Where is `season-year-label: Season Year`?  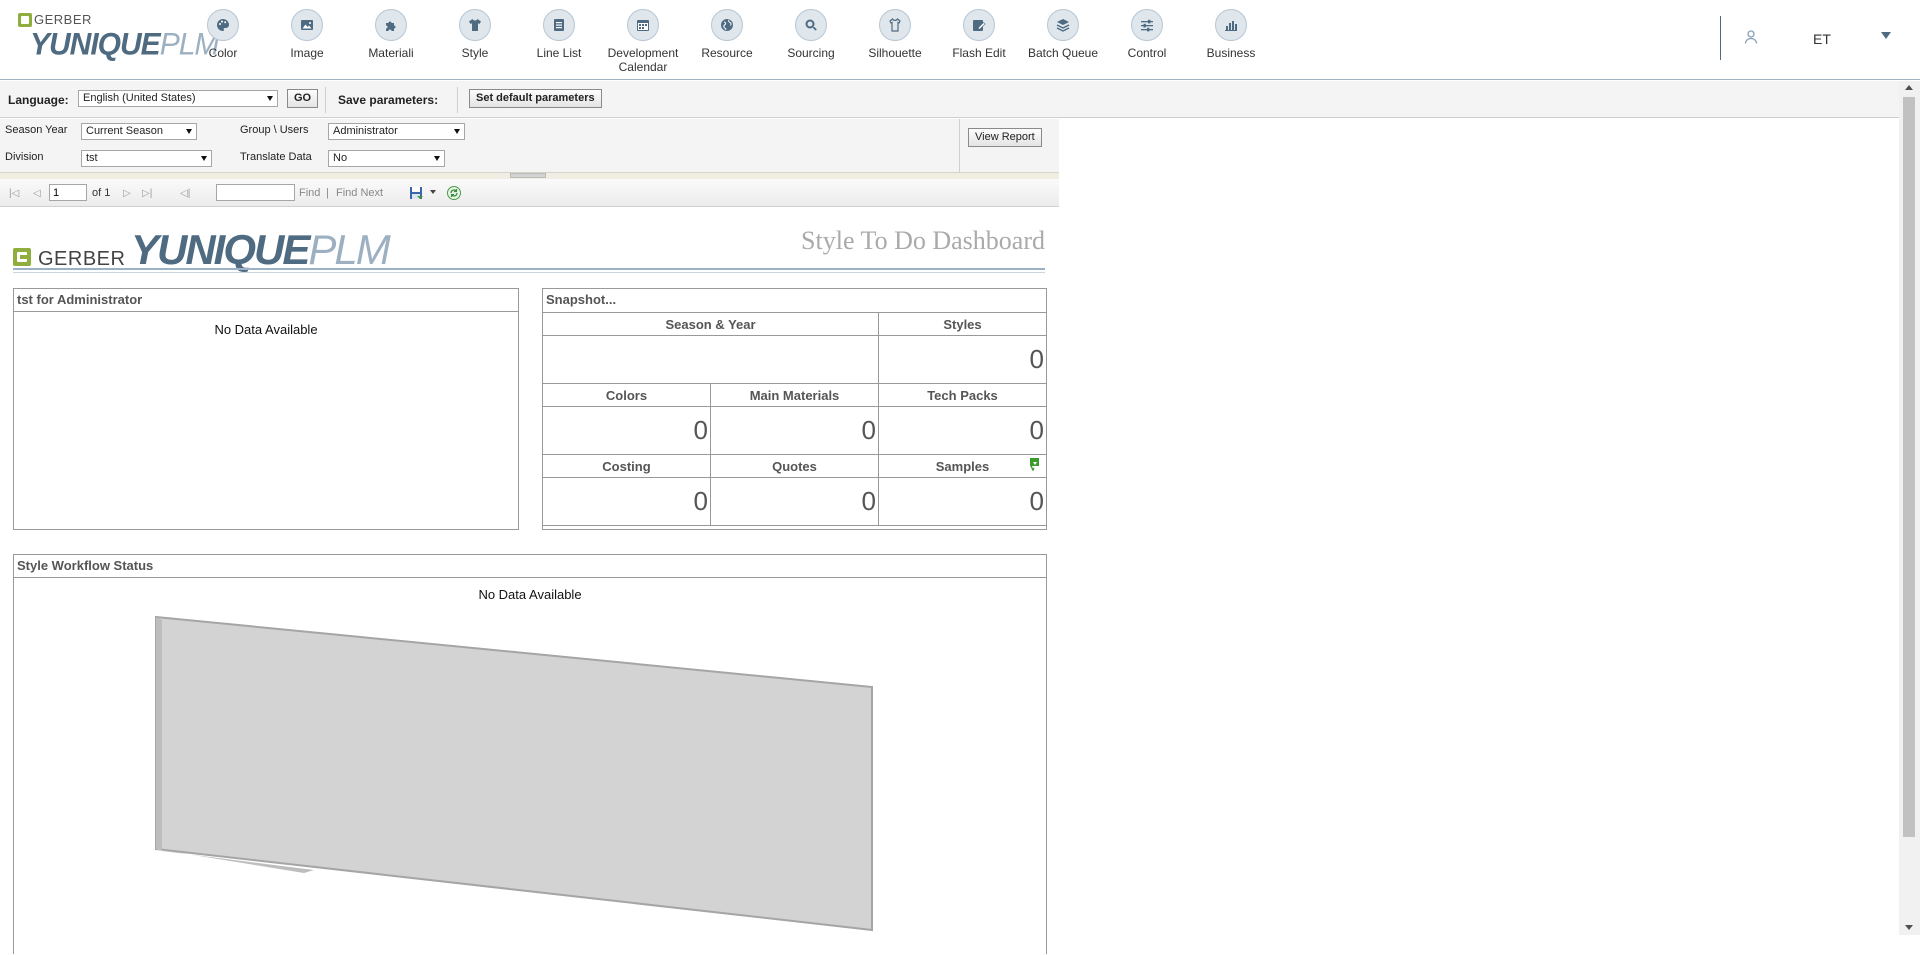
season-year-label: Season Year is located at coordinates (36, 130).